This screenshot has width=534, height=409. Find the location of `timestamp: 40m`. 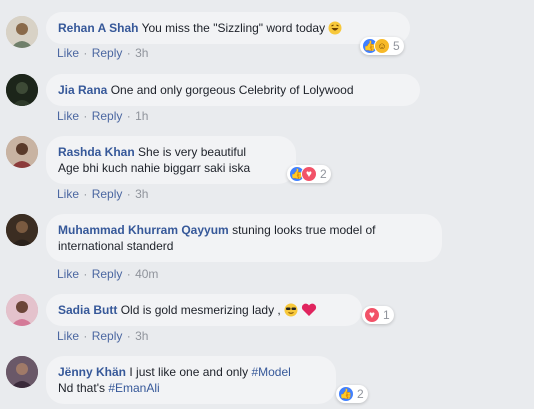

timestamp: 40m is located at coordinates (146, 274).